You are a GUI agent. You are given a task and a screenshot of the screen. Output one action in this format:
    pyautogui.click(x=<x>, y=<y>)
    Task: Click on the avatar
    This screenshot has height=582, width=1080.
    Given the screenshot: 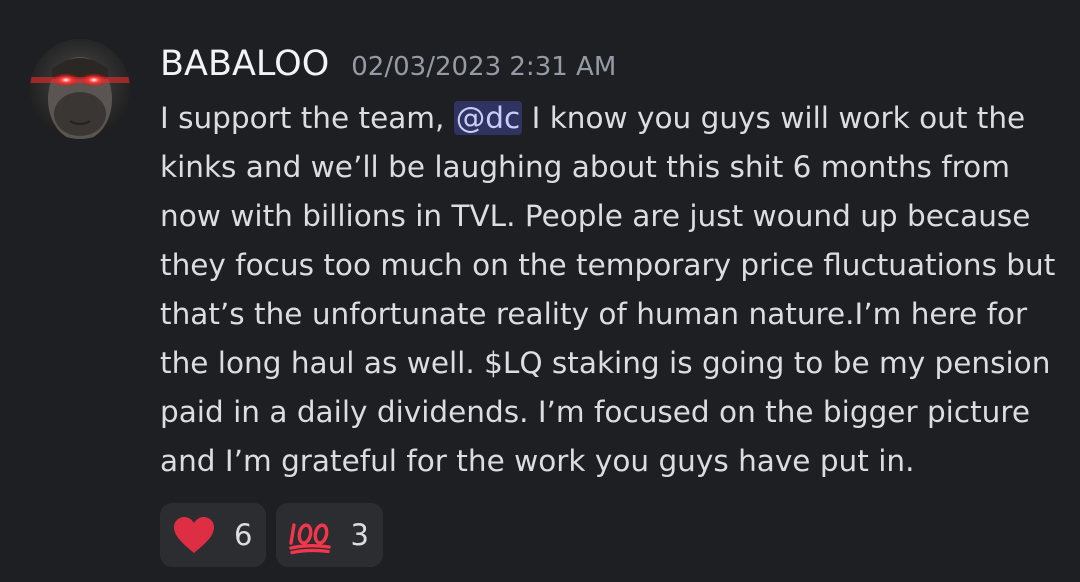 What is the action you would take?
    pyautogui.click(x=80, y=89)
    